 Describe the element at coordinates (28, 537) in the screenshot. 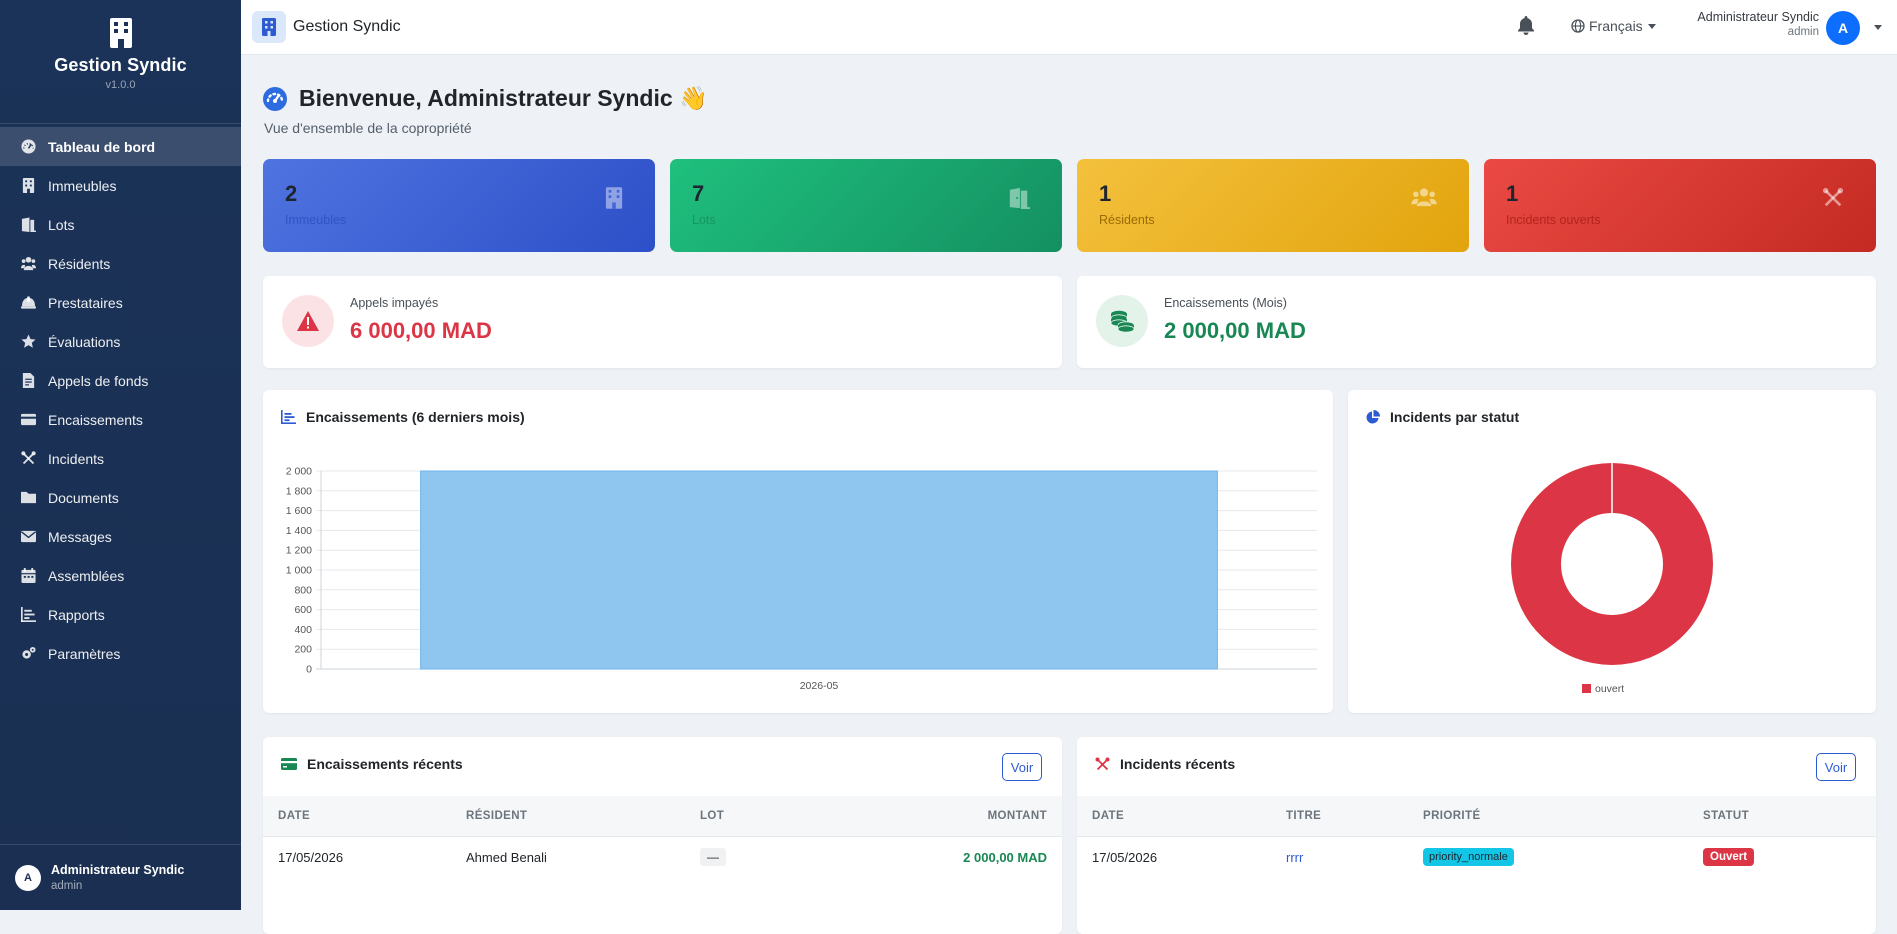

I see `envelope-icon` at that location.